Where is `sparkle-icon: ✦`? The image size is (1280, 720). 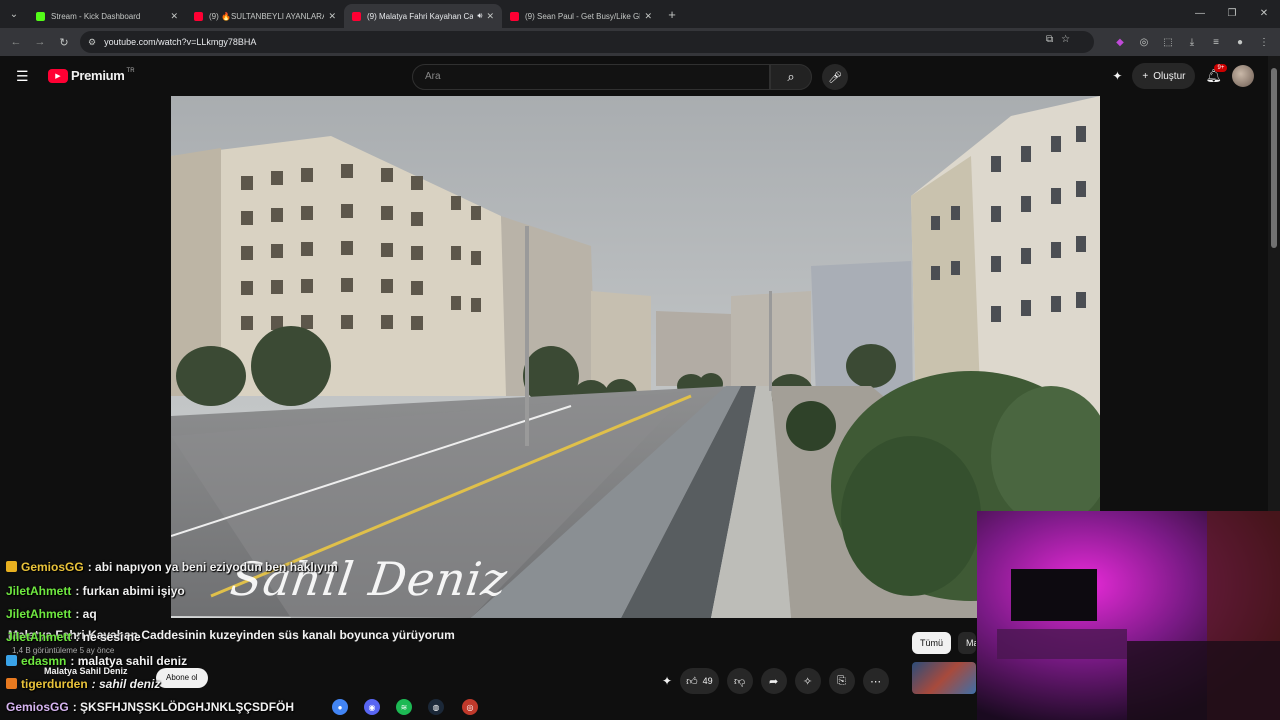
sparkle-icon: ✦ is located at coordinates (667, 681).